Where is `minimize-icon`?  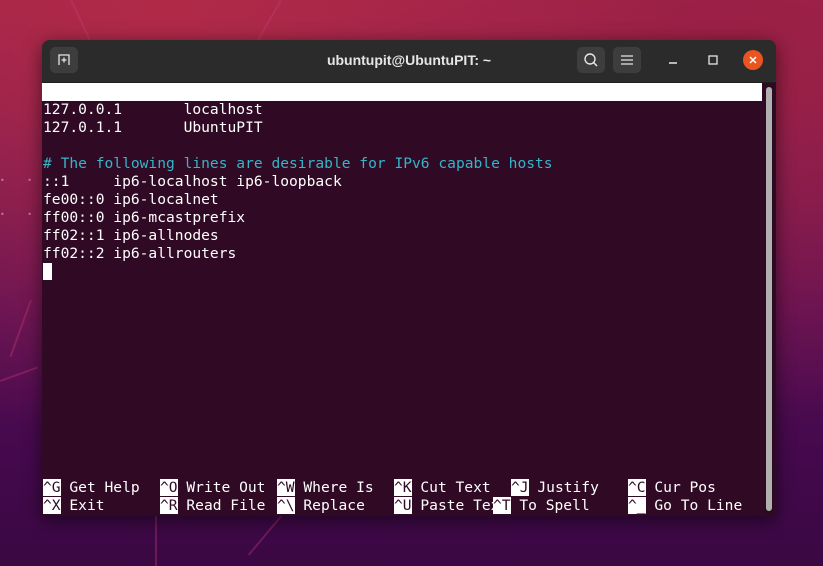 minimize-icon is located at coordinates (673, 63).